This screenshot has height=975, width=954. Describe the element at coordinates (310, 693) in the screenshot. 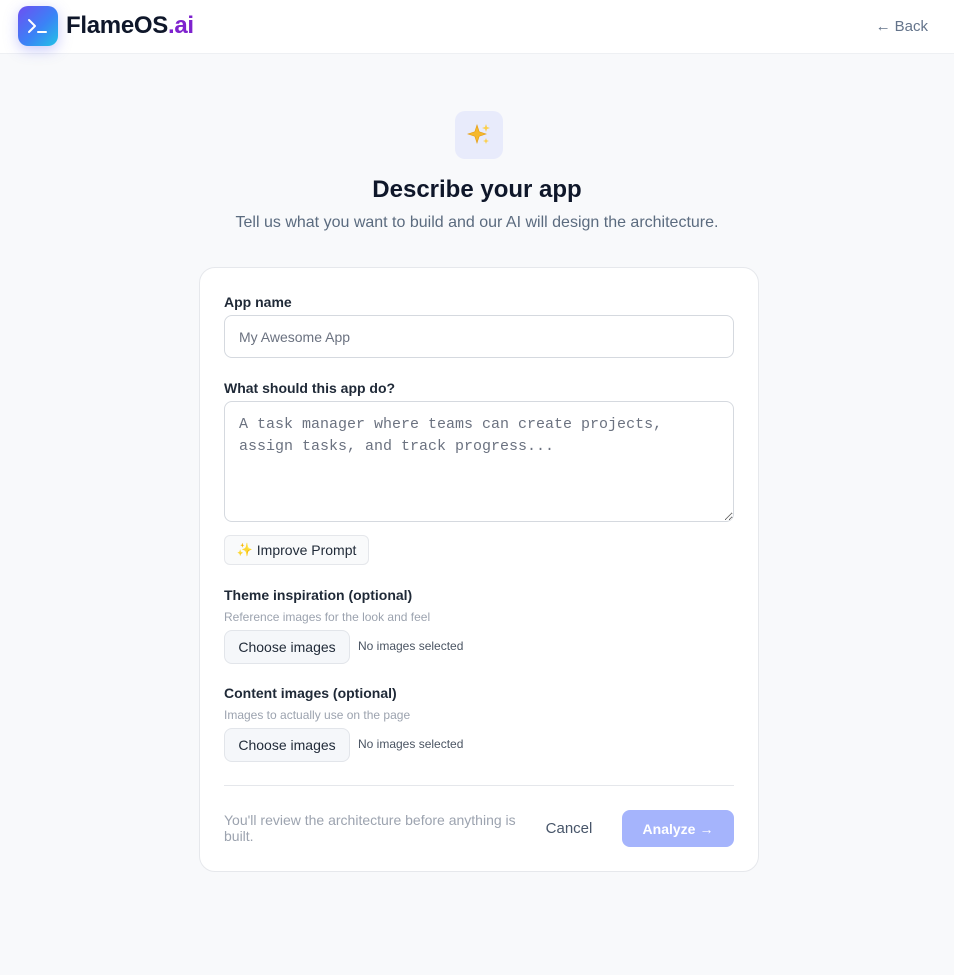

I see `content-images-label: Content images (optional)` at that location.